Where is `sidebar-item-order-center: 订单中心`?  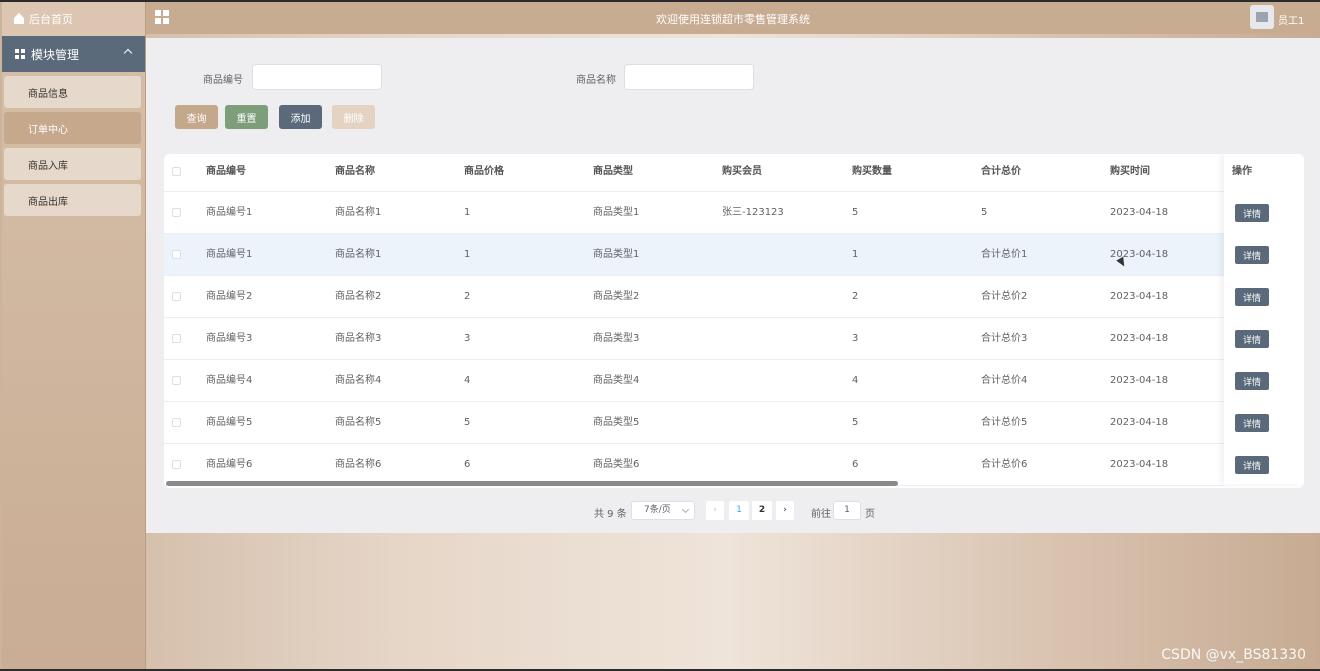 sidebar-item-order-center: 订单中心 is located at coordinates (72, 128).